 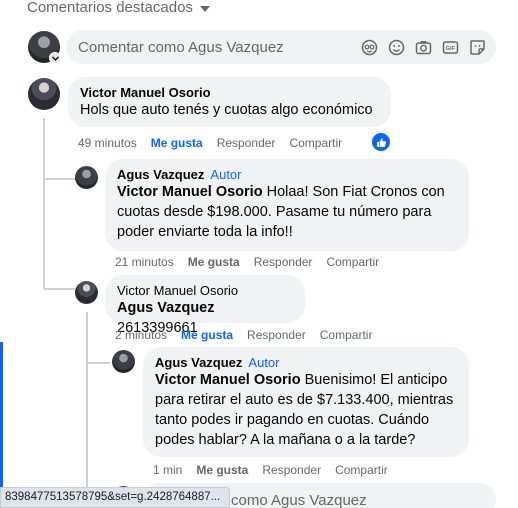 I want to click on like-reaction-icon, so click(x=381, y=142).